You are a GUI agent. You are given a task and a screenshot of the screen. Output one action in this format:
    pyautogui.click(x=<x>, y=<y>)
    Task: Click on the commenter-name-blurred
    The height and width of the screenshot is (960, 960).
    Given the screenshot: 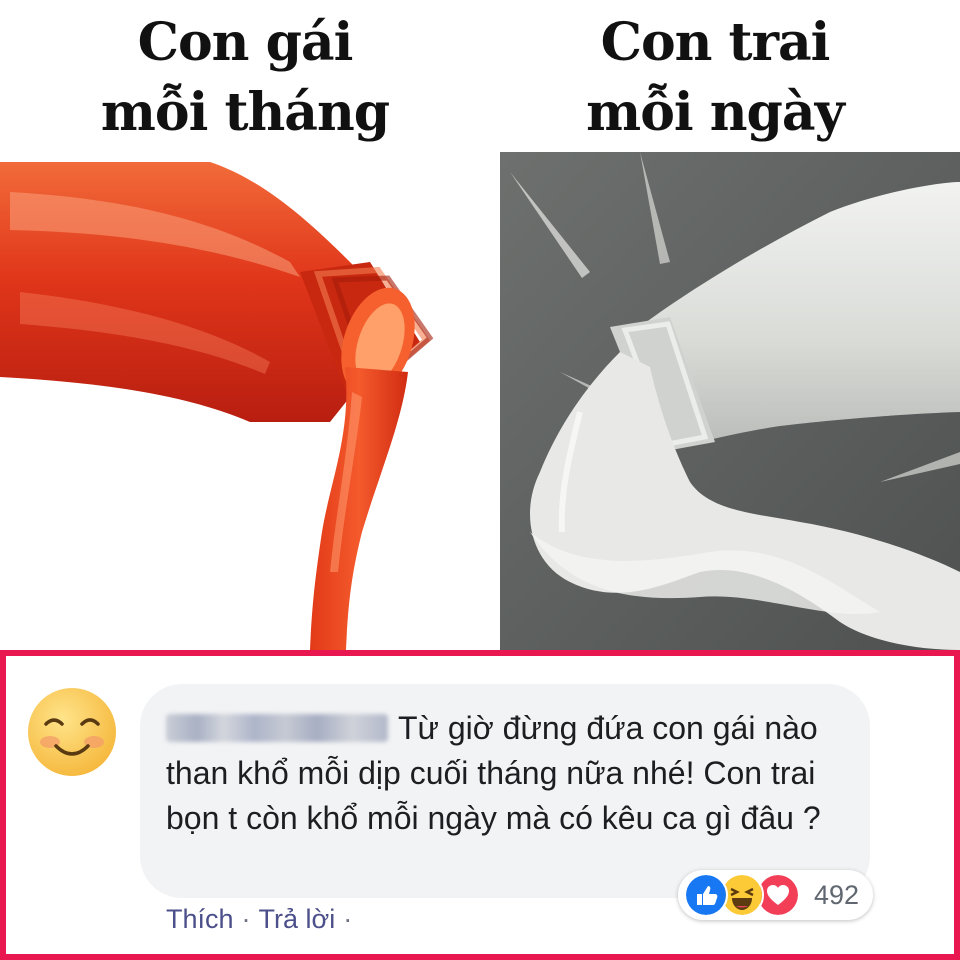 What is the action you would take?
    pyautogui.click(x=277, y=728)
    